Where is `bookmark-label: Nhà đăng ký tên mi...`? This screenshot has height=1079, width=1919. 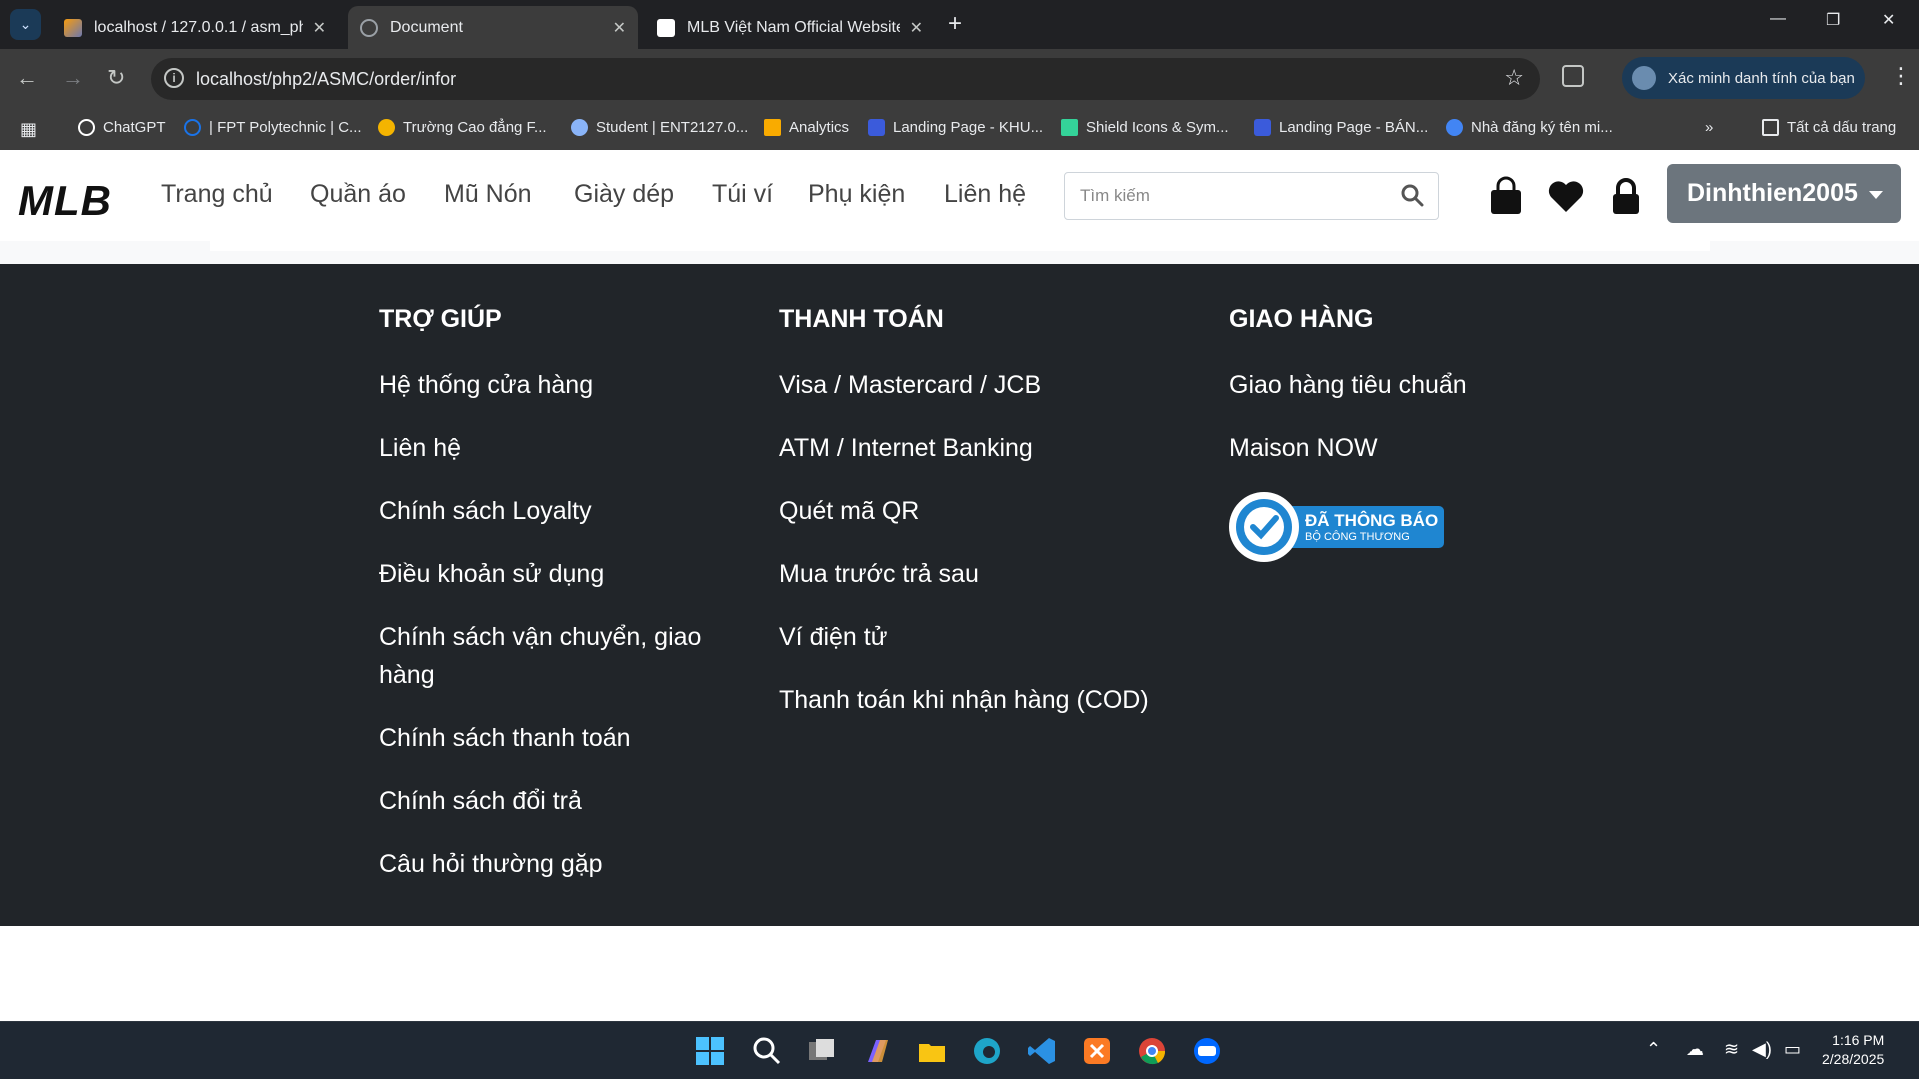
bookmark-label: Nhà đăng ký tên mi... is located at coordinates (1542, 127).